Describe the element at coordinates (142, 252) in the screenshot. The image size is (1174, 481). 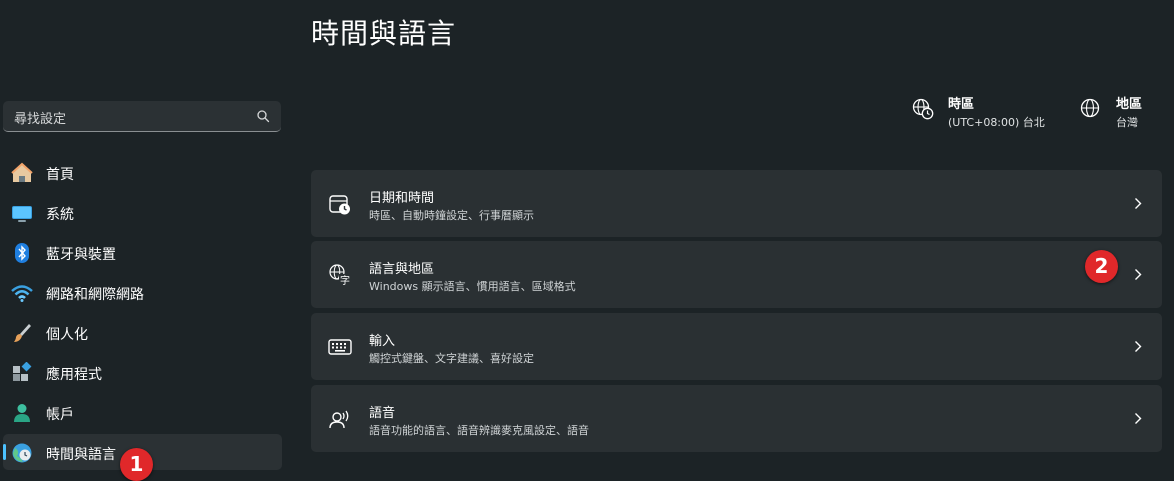
I see `sidebar-item-bluetooth: 藍牙與裝置` at that location.